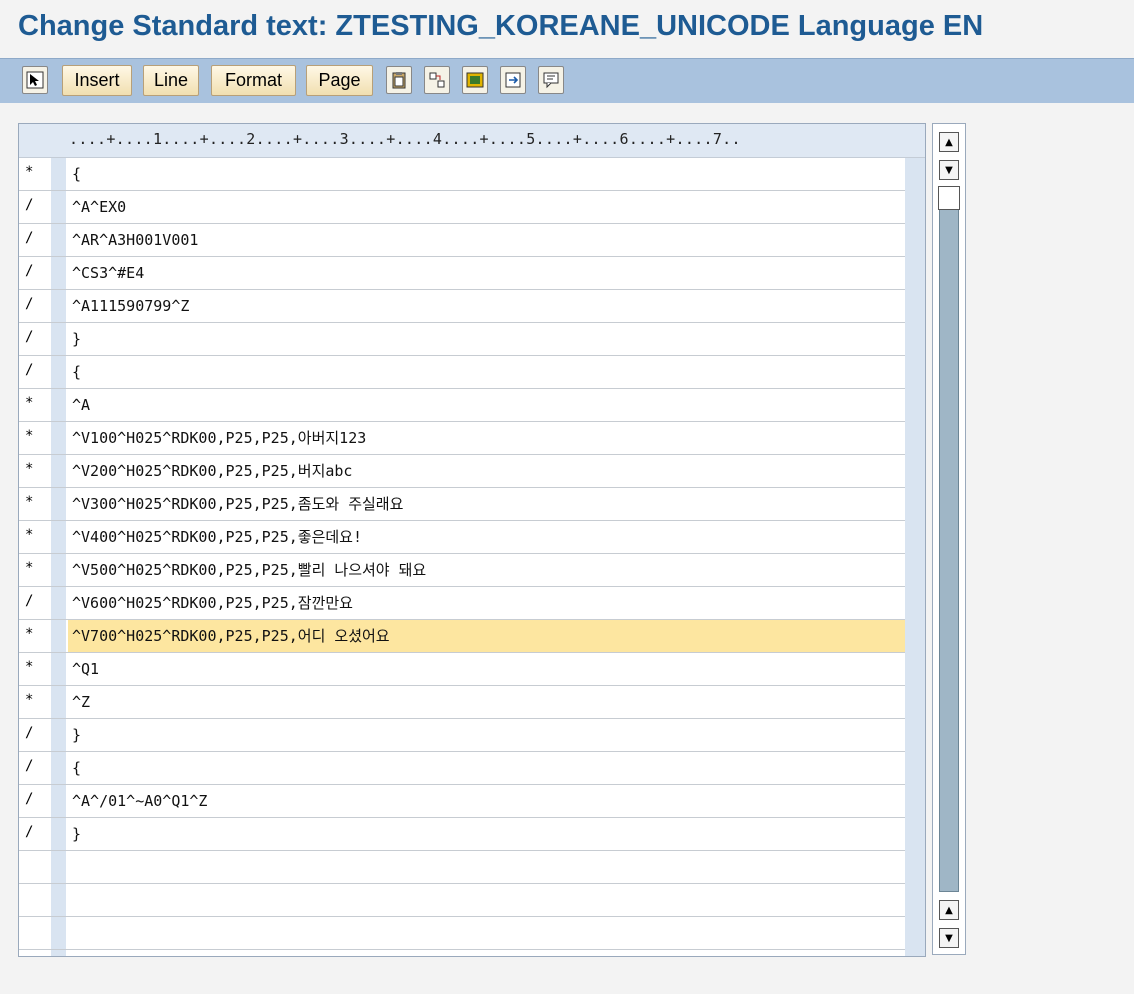  I want to click on editor-line: * ^V500^H025^RDK00,P25,P25,빨리 나으셔야 돼요, so click(462, 570).